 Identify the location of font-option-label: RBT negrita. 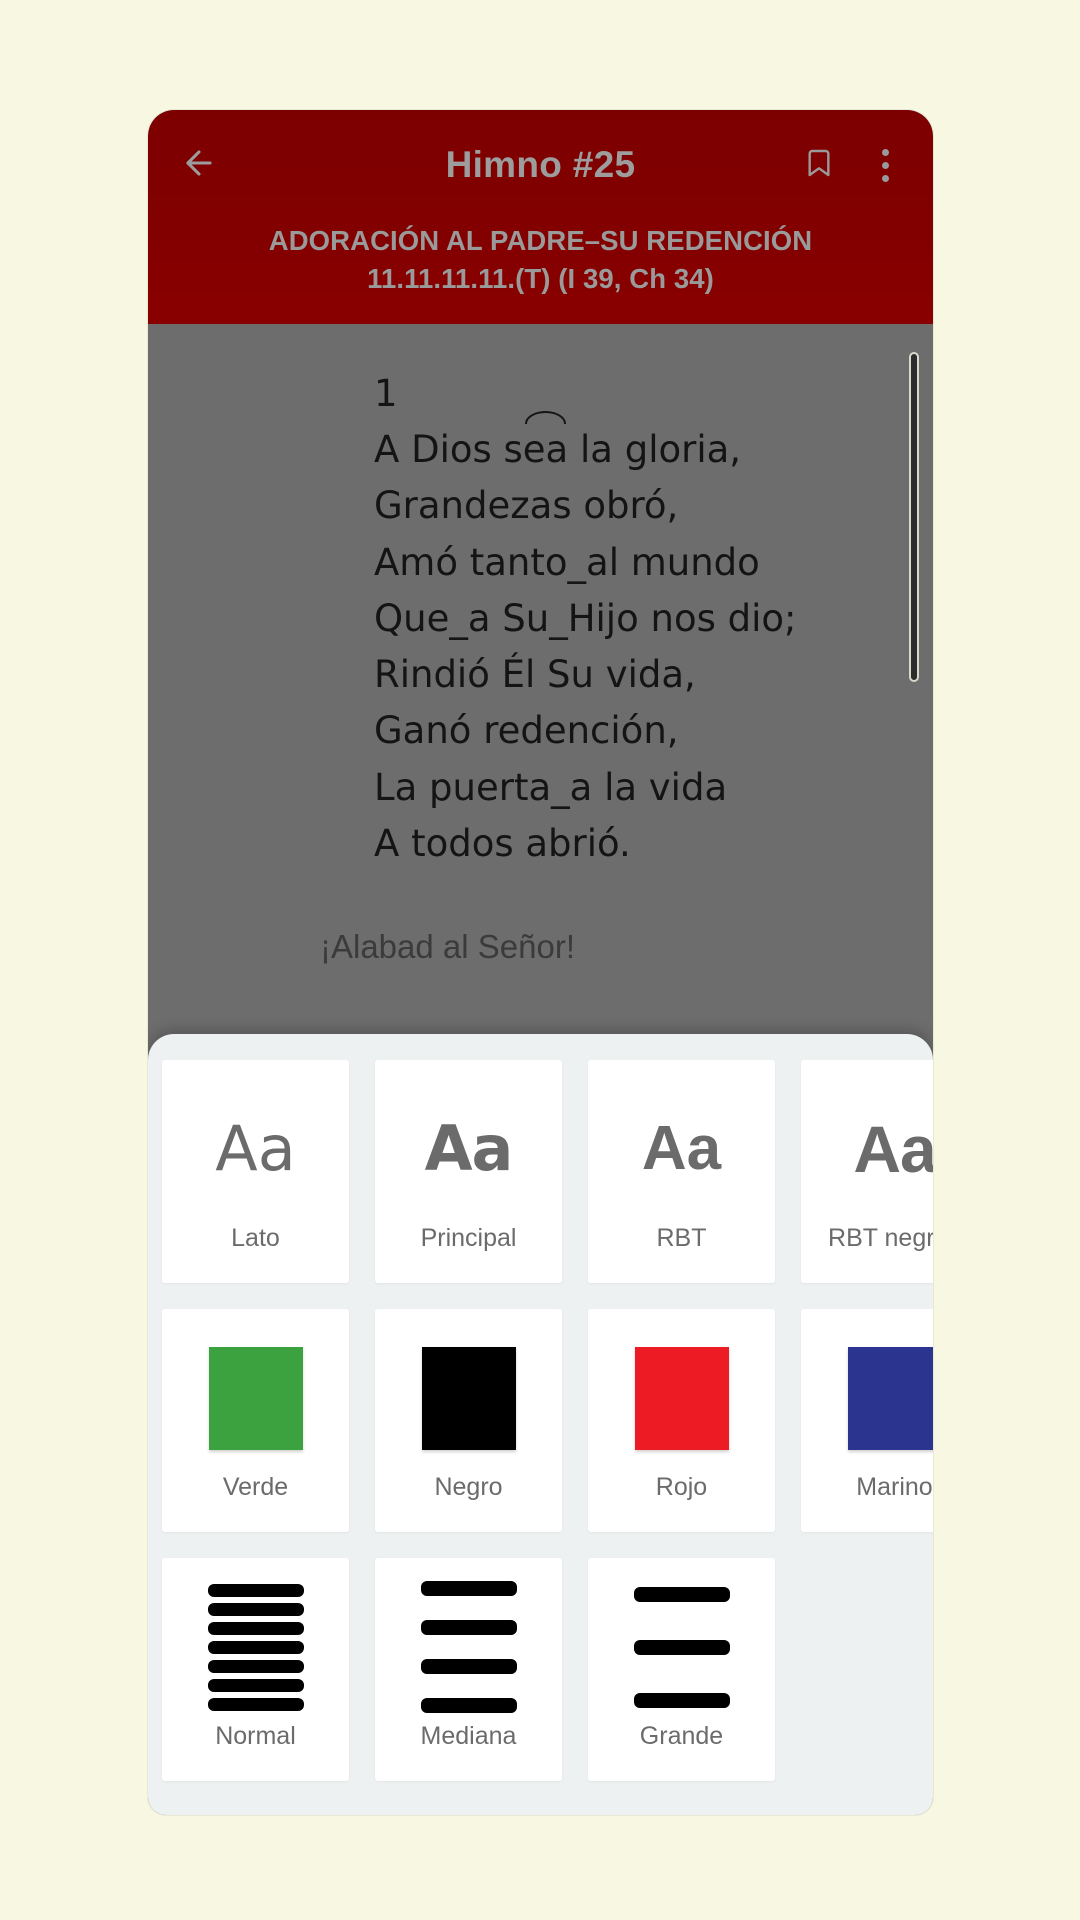
(880, 1238).